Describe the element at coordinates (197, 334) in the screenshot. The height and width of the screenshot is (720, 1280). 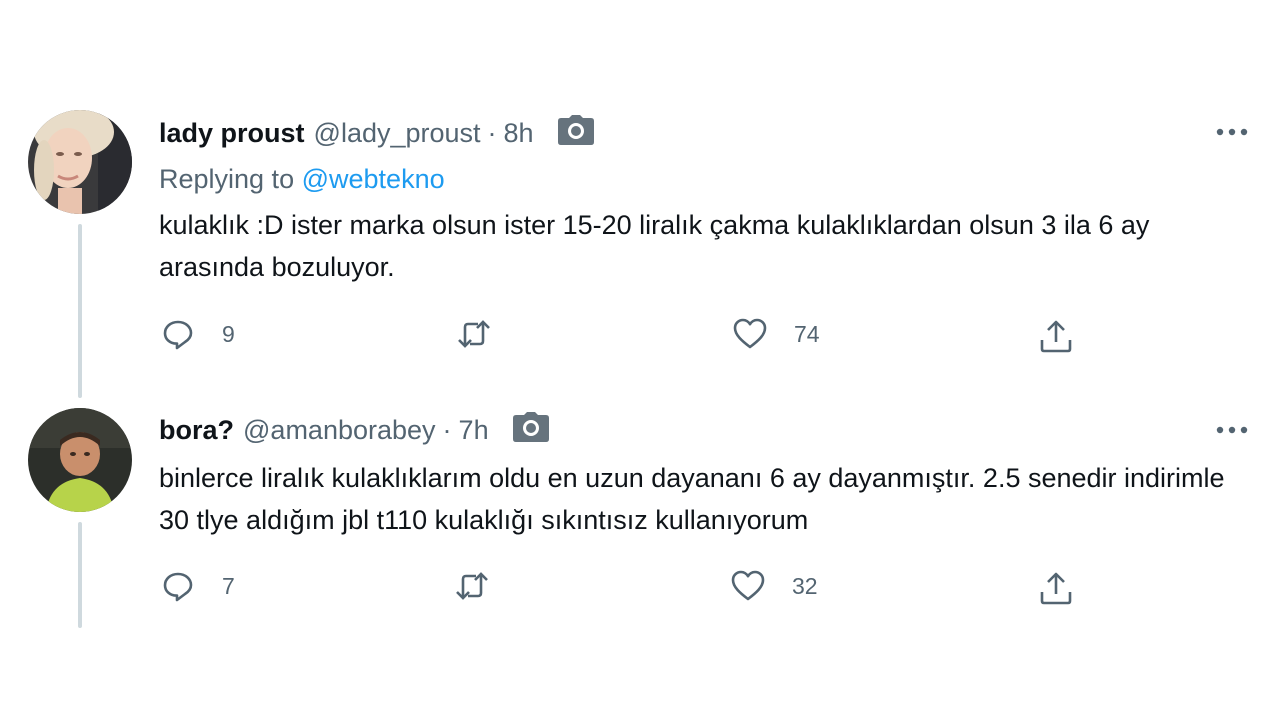
I see `reply-button: 9` at that location.